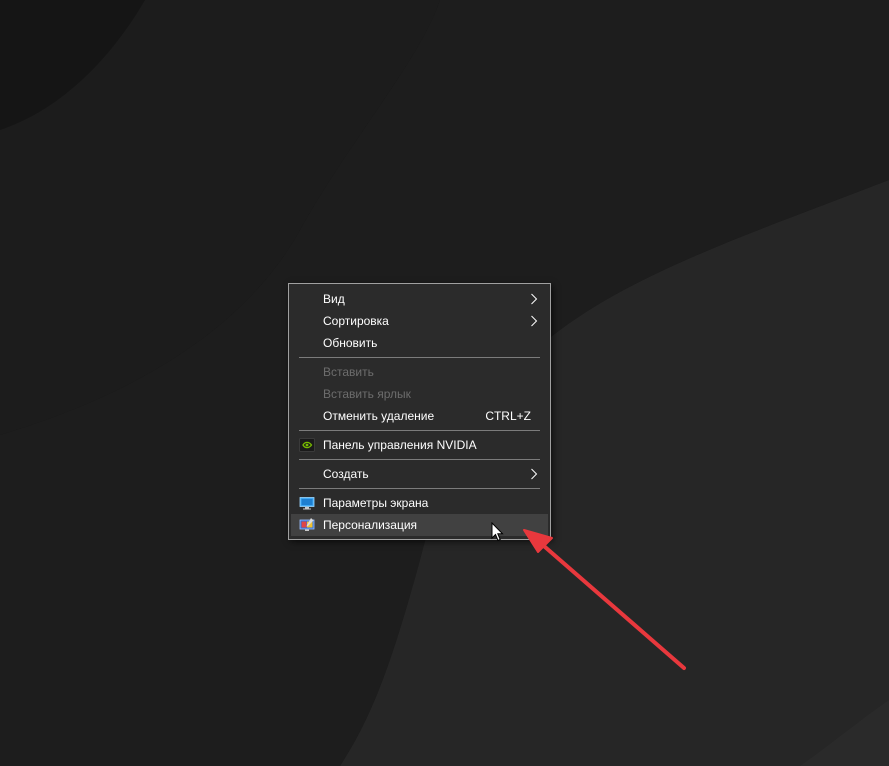  Describe the element at coordinates (307, 524) in the screenshot. I see `personalization-icon` at that location.